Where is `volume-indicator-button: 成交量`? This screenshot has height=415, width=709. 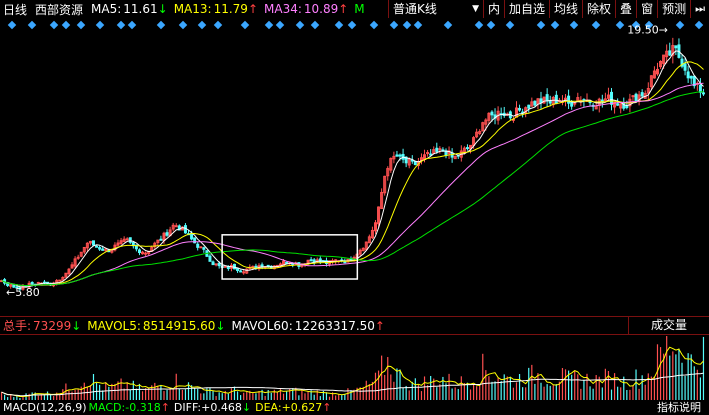
volume-indicator-button: 成交量 is located at coordinates (668, 325).